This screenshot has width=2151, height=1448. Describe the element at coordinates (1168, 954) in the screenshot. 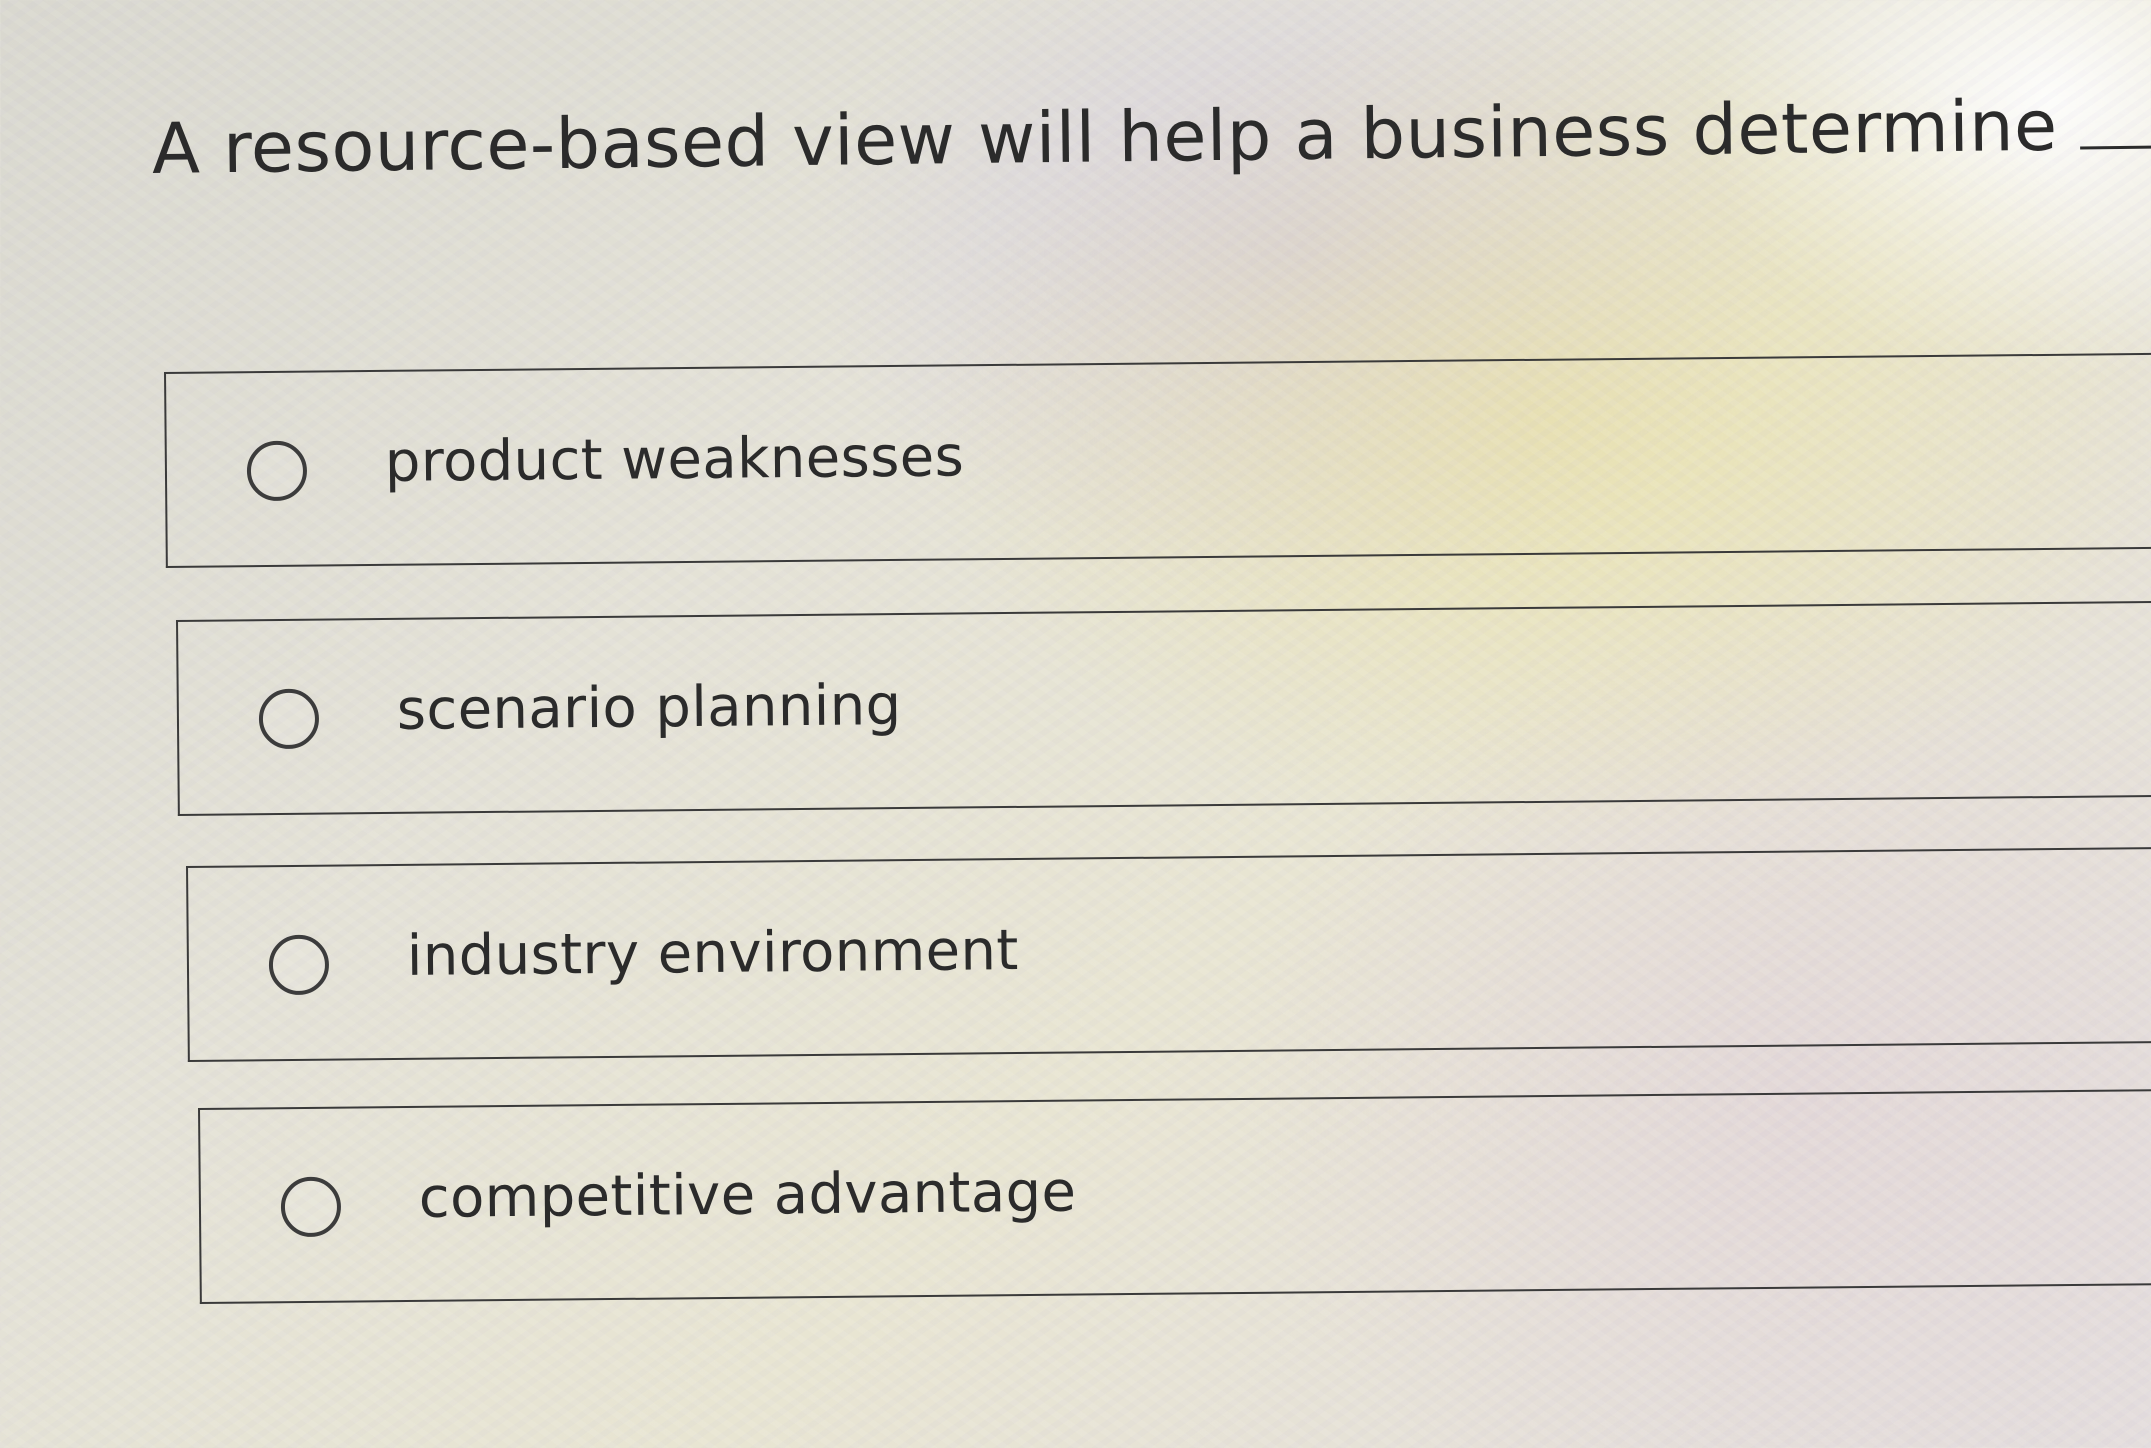

I see `answer-option-industry-environment: industry environment` at that location.